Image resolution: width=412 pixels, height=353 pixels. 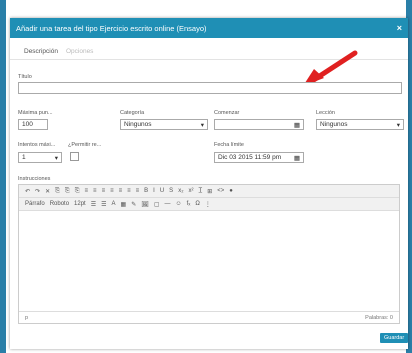 What do you see at coordinates (41, 51) in the screenshot?
I see `tab-descripcion: Descripción` at bounding box center [41, 51].